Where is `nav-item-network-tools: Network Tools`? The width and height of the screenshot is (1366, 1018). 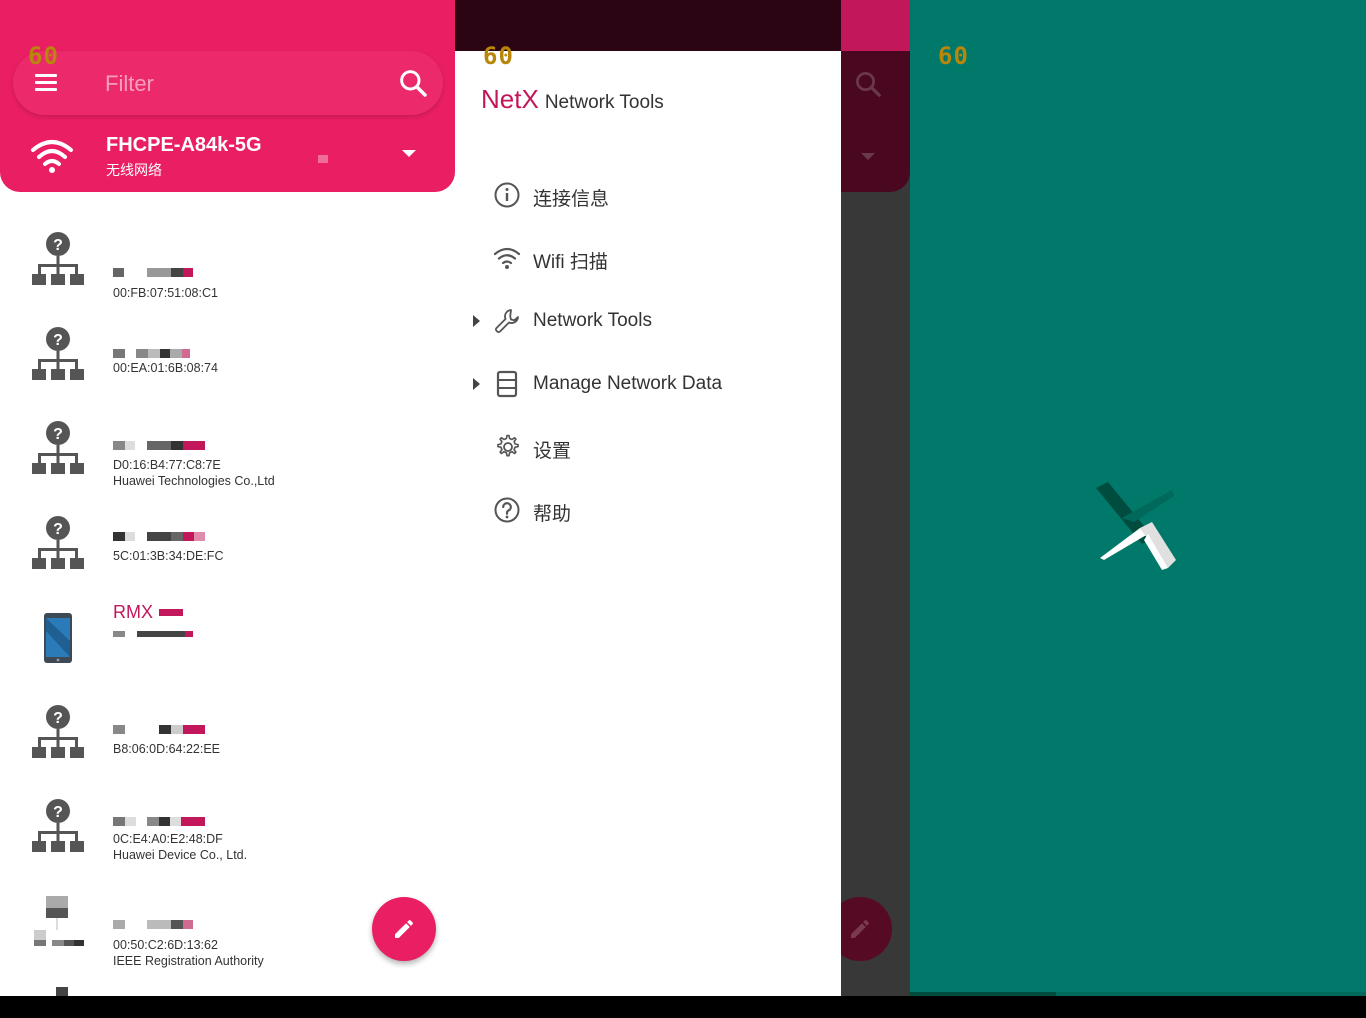
nav-item-network-tools: Network Tools is located at coordinates (648, 323).